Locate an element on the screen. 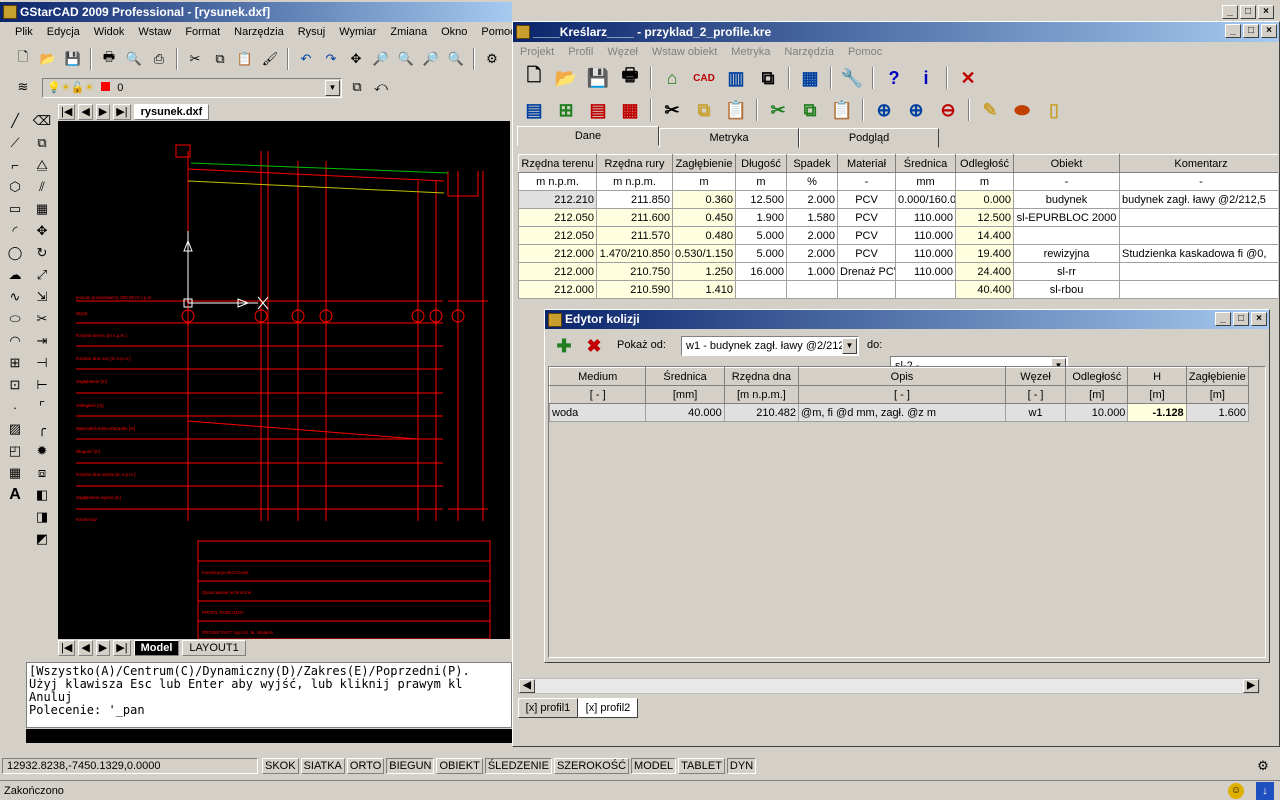 This screenshot has width=1280, height=800. status-obiekt: OBIEKT is located at coordinates (459, 766).